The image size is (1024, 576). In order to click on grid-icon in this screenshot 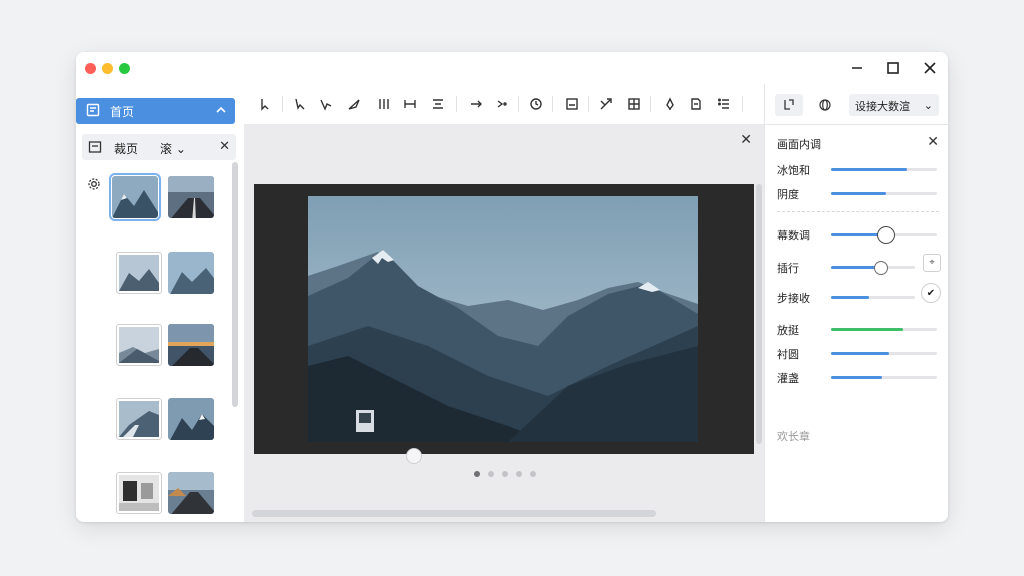, I will do `click(634, 104)`.